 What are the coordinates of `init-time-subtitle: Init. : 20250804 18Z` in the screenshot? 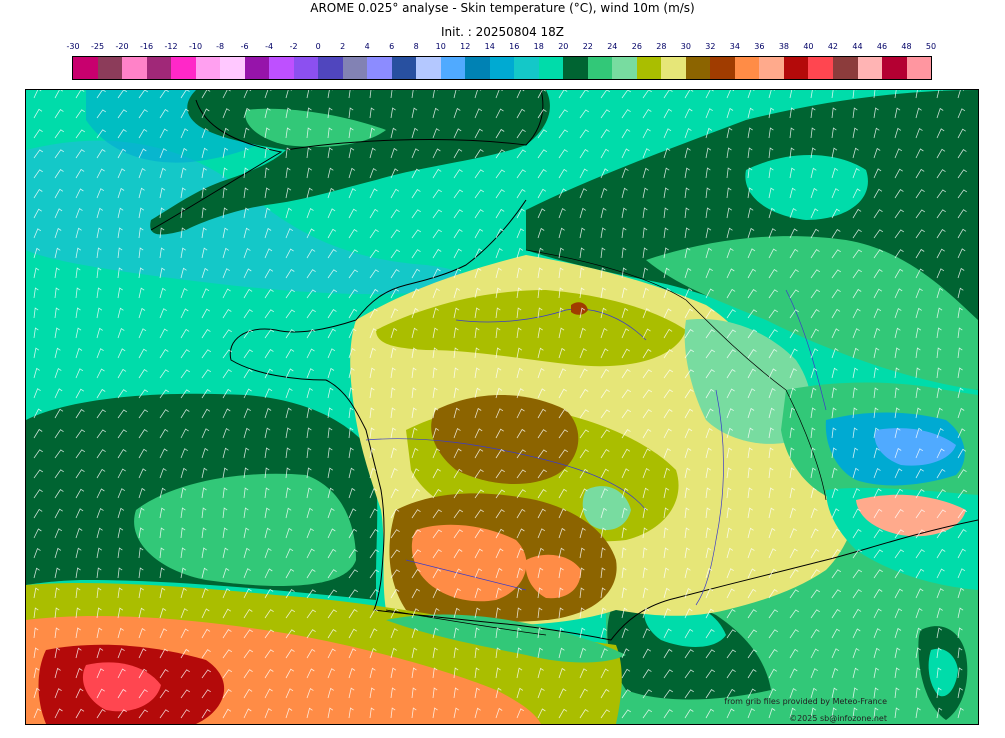 It's located at (502, 32).